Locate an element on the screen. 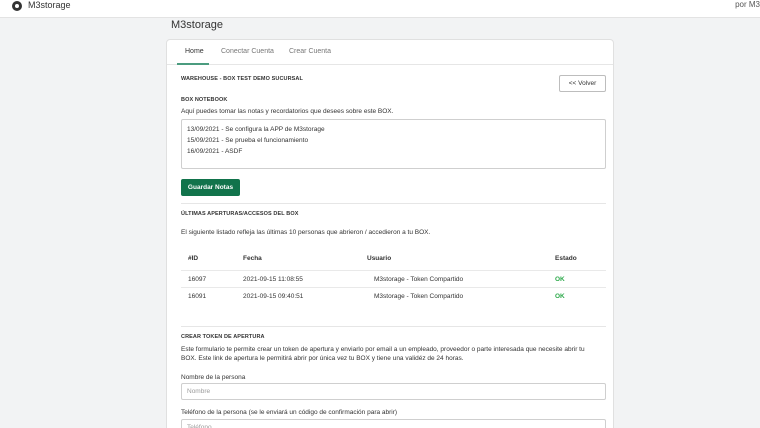  name-label: Nombre de la persona is located at coordinates (213, 377).